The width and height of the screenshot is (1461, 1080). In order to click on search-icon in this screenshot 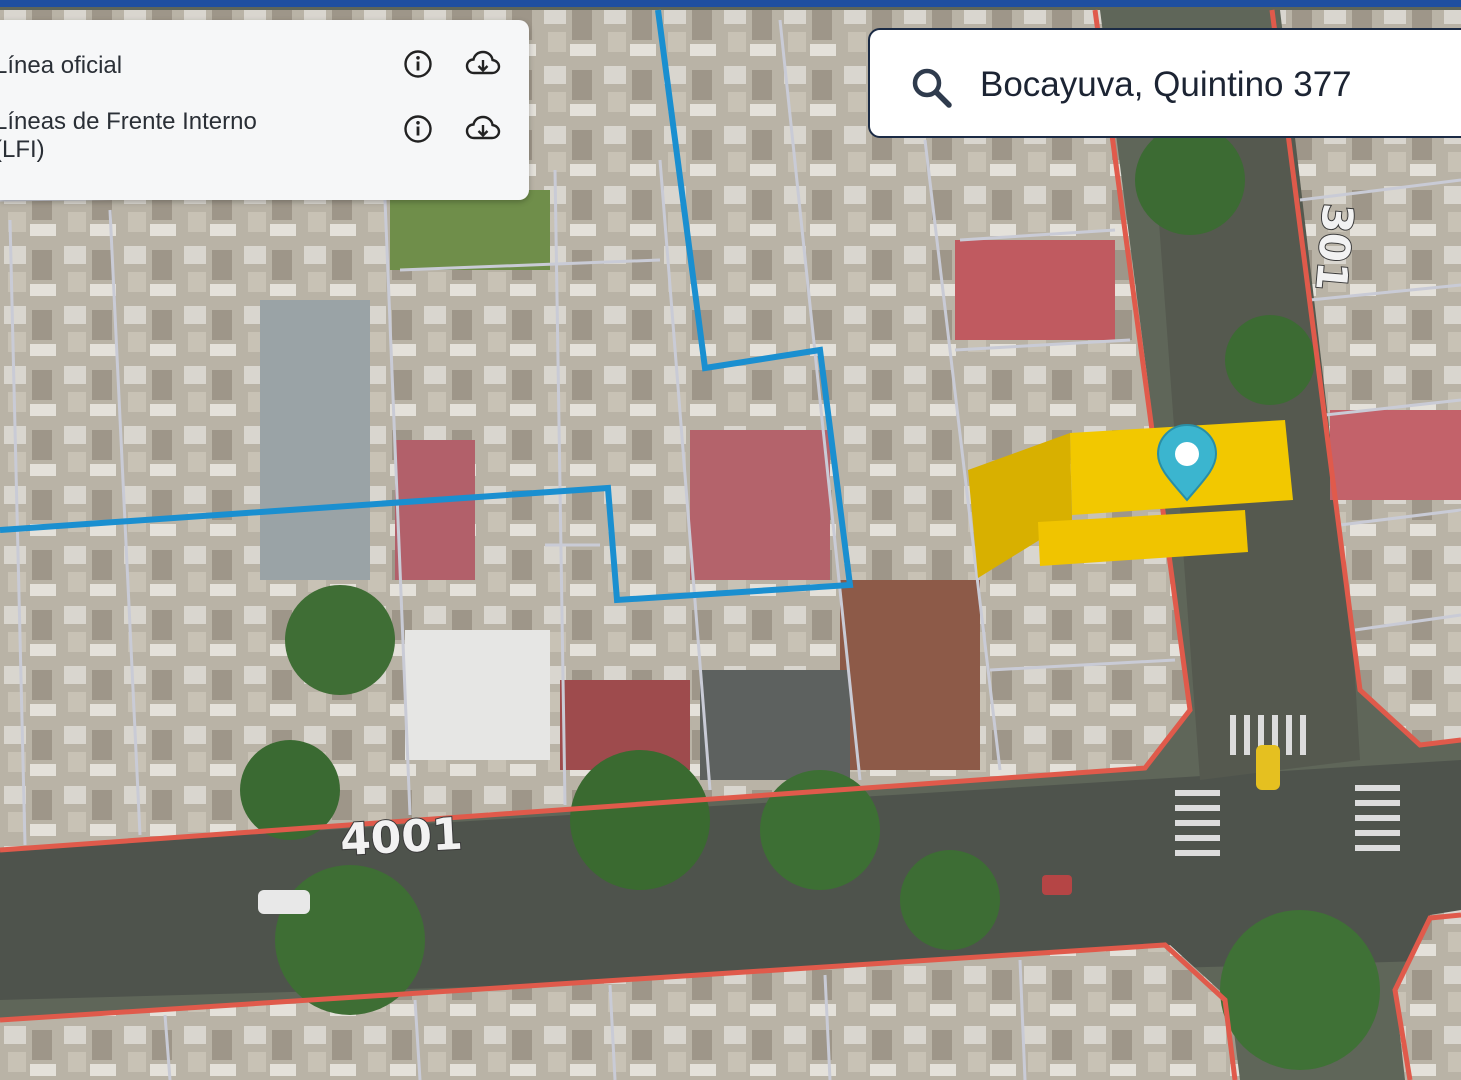, I will do `click(932, 88)`.